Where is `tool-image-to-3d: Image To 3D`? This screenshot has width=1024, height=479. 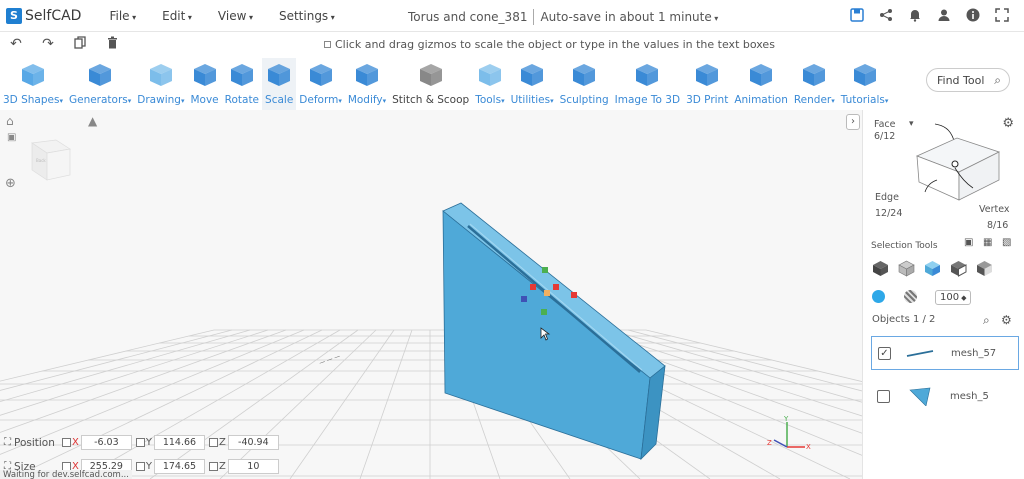
tool-image-to-3d: Image To 3D is located at coordinates (647, 84).